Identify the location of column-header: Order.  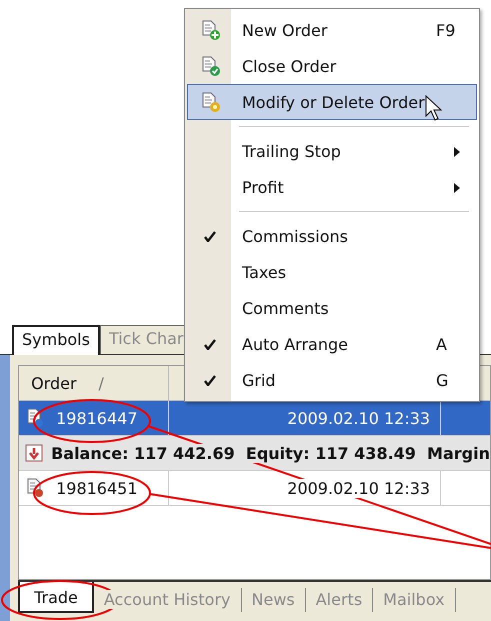
(54, 383).